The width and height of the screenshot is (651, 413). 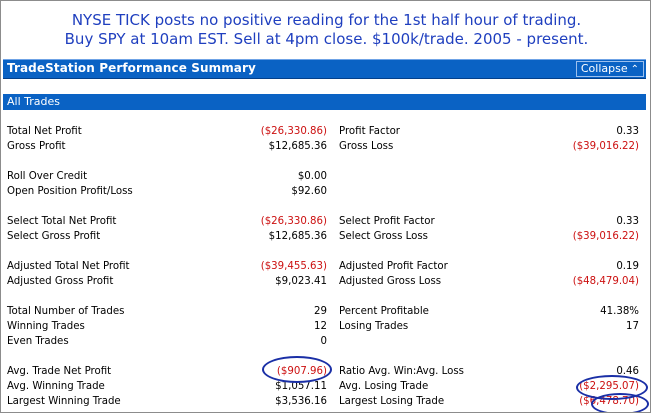 I want to click on table-row: Open Position Profit/Loss $92.60, so click(x=325, y=191).